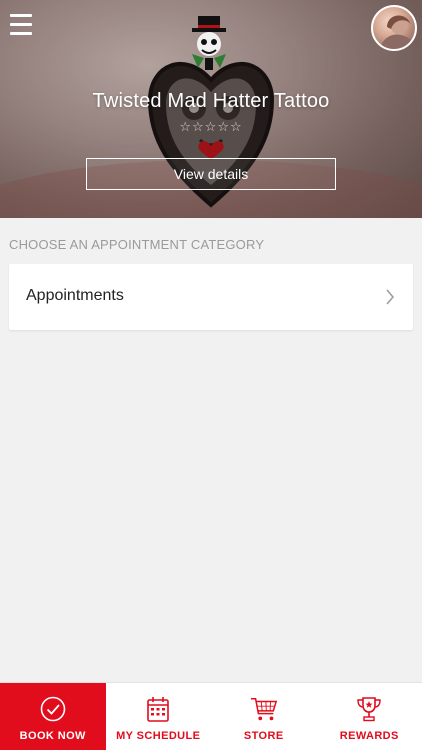 This screenshot has width=422, height=750. What do you see at coordinates (137, 244) in the screenshot?
I see `section-title: CHOOSE AN APPOINTMENT CATEGORY` at bounding box center [137, 244].